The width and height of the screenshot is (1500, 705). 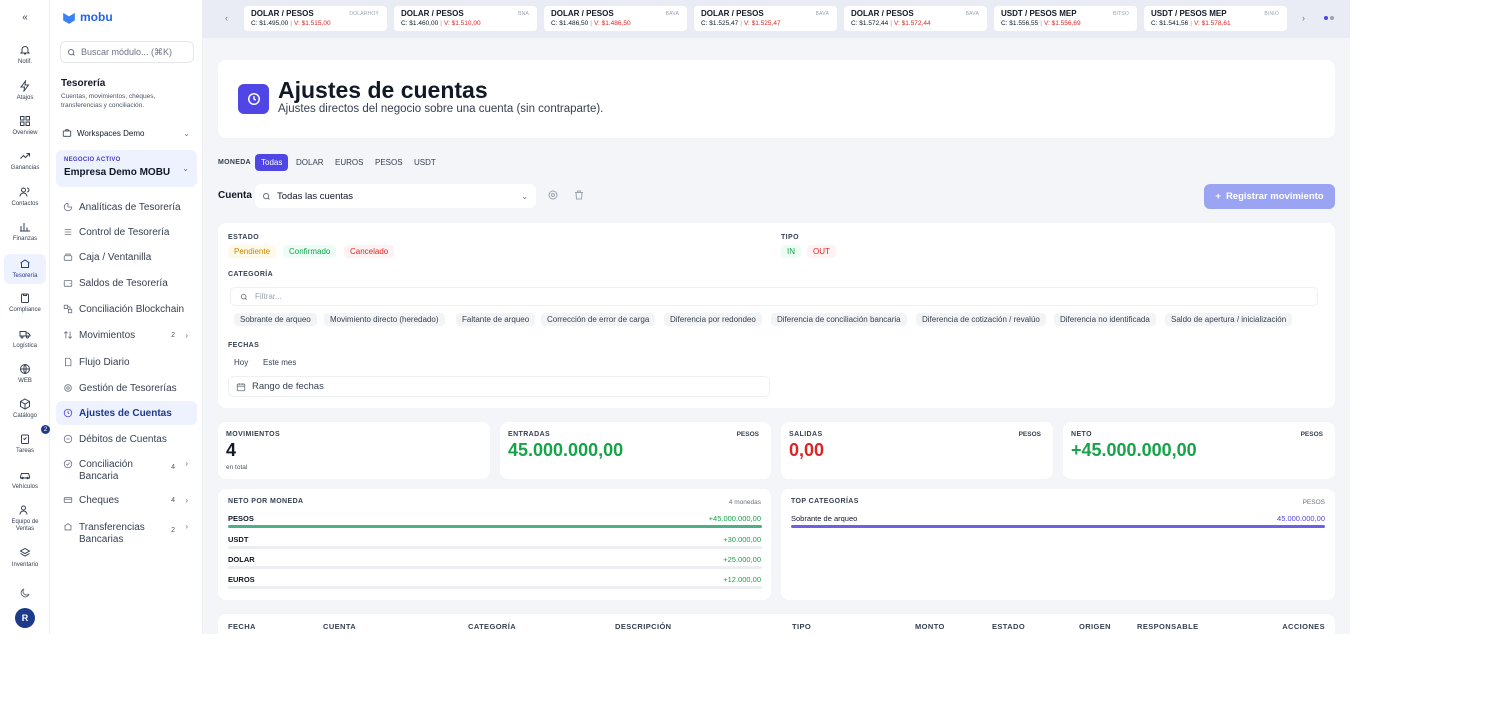 I want to click on rail-item-catalogo: Catálogo, so click(x=25, y=408).